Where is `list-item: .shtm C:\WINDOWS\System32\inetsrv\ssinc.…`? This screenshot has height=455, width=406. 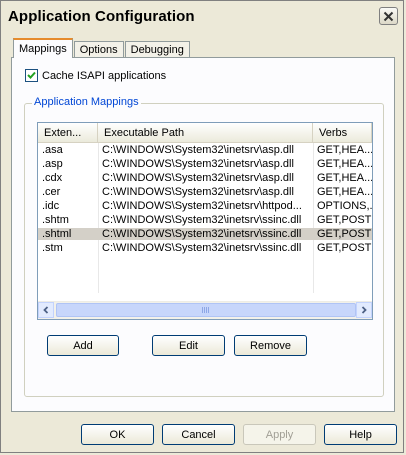
list-item: .shtm C:\WINDOWS\System32\inetsrv\ssinc.… is located at coordinates (205, 220).